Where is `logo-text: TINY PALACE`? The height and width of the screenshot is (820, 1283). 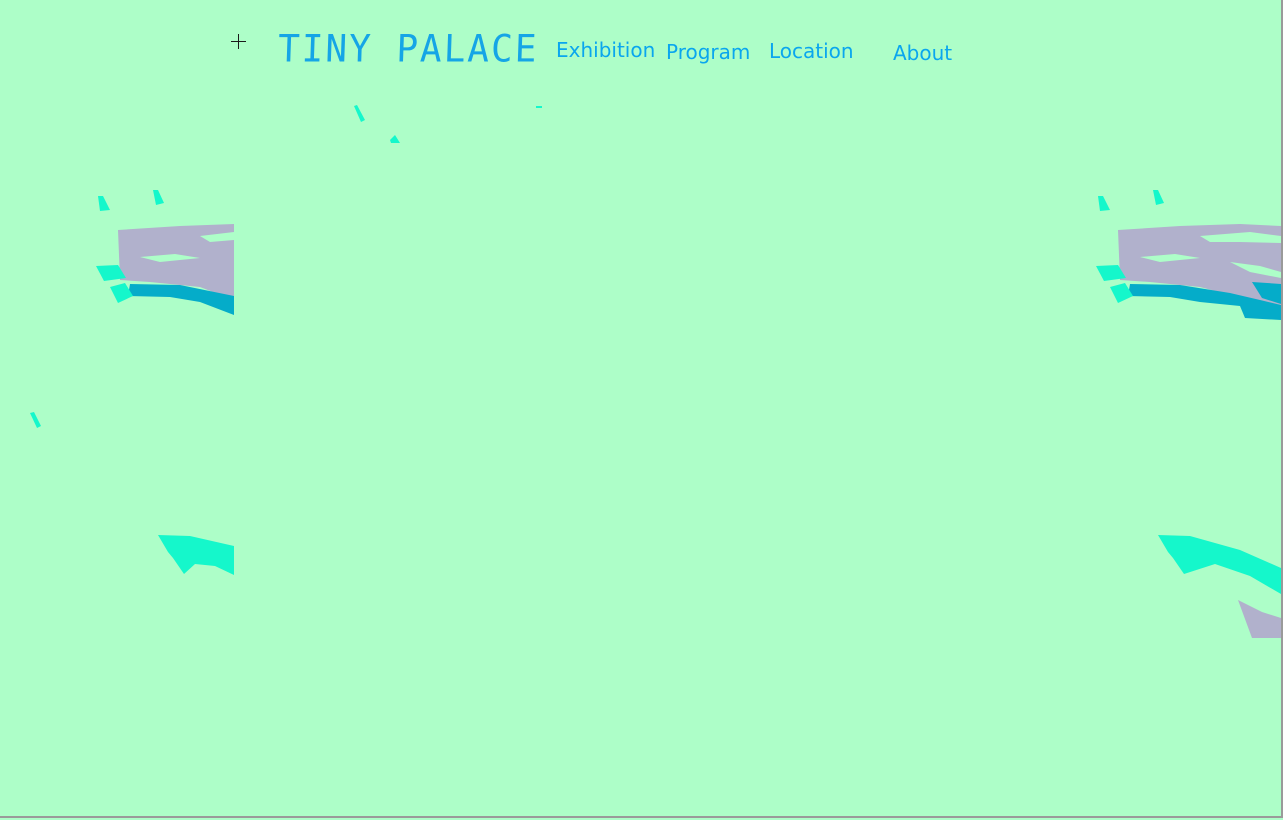 logo-text: TINY PALACE is located at coordinates (408, 49).